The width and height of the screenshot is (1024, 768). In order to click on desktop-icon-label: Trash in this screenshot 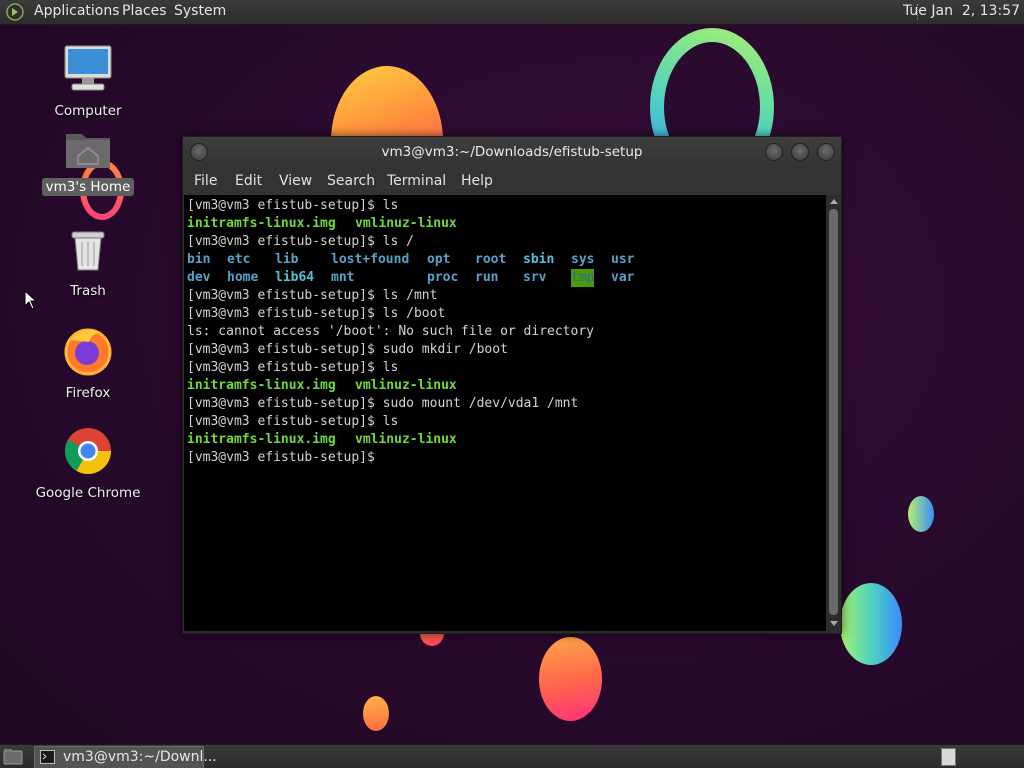, I will do `click(88, 291)`.